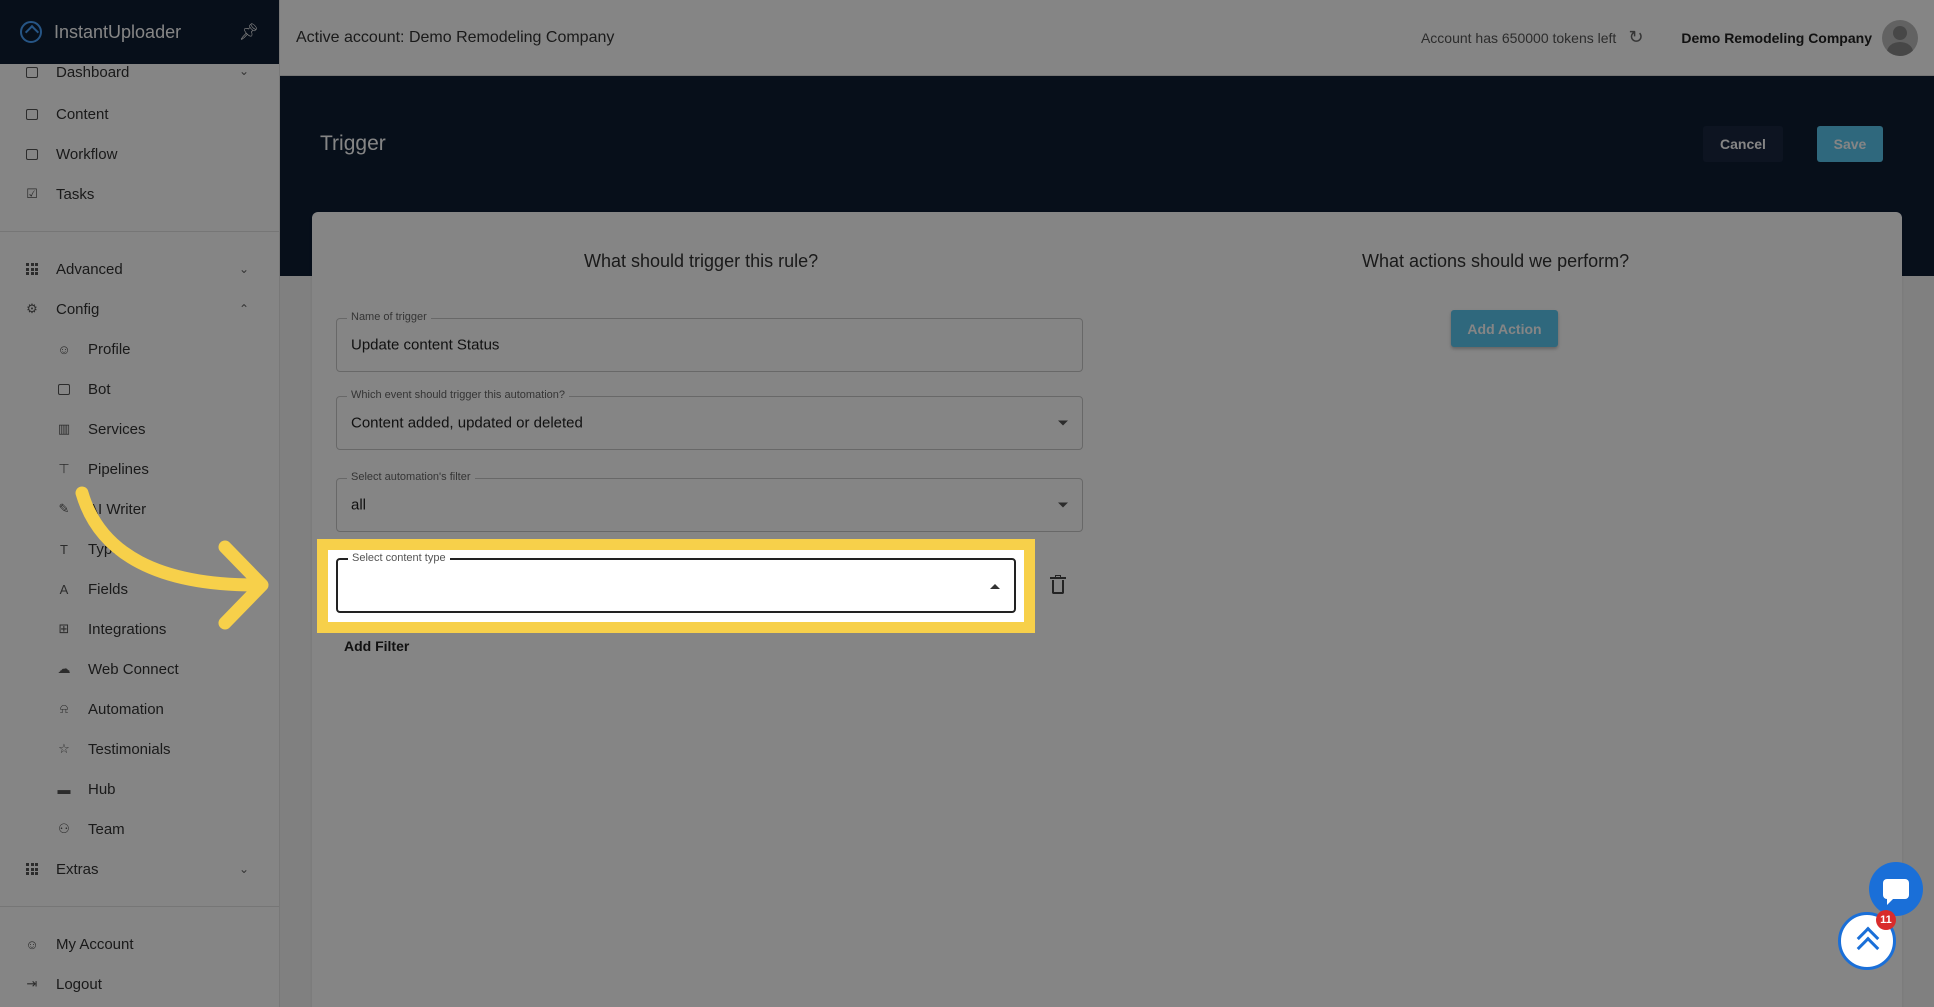  I want to click on sidebar-item-label: Testimonials, so click(129, 749).